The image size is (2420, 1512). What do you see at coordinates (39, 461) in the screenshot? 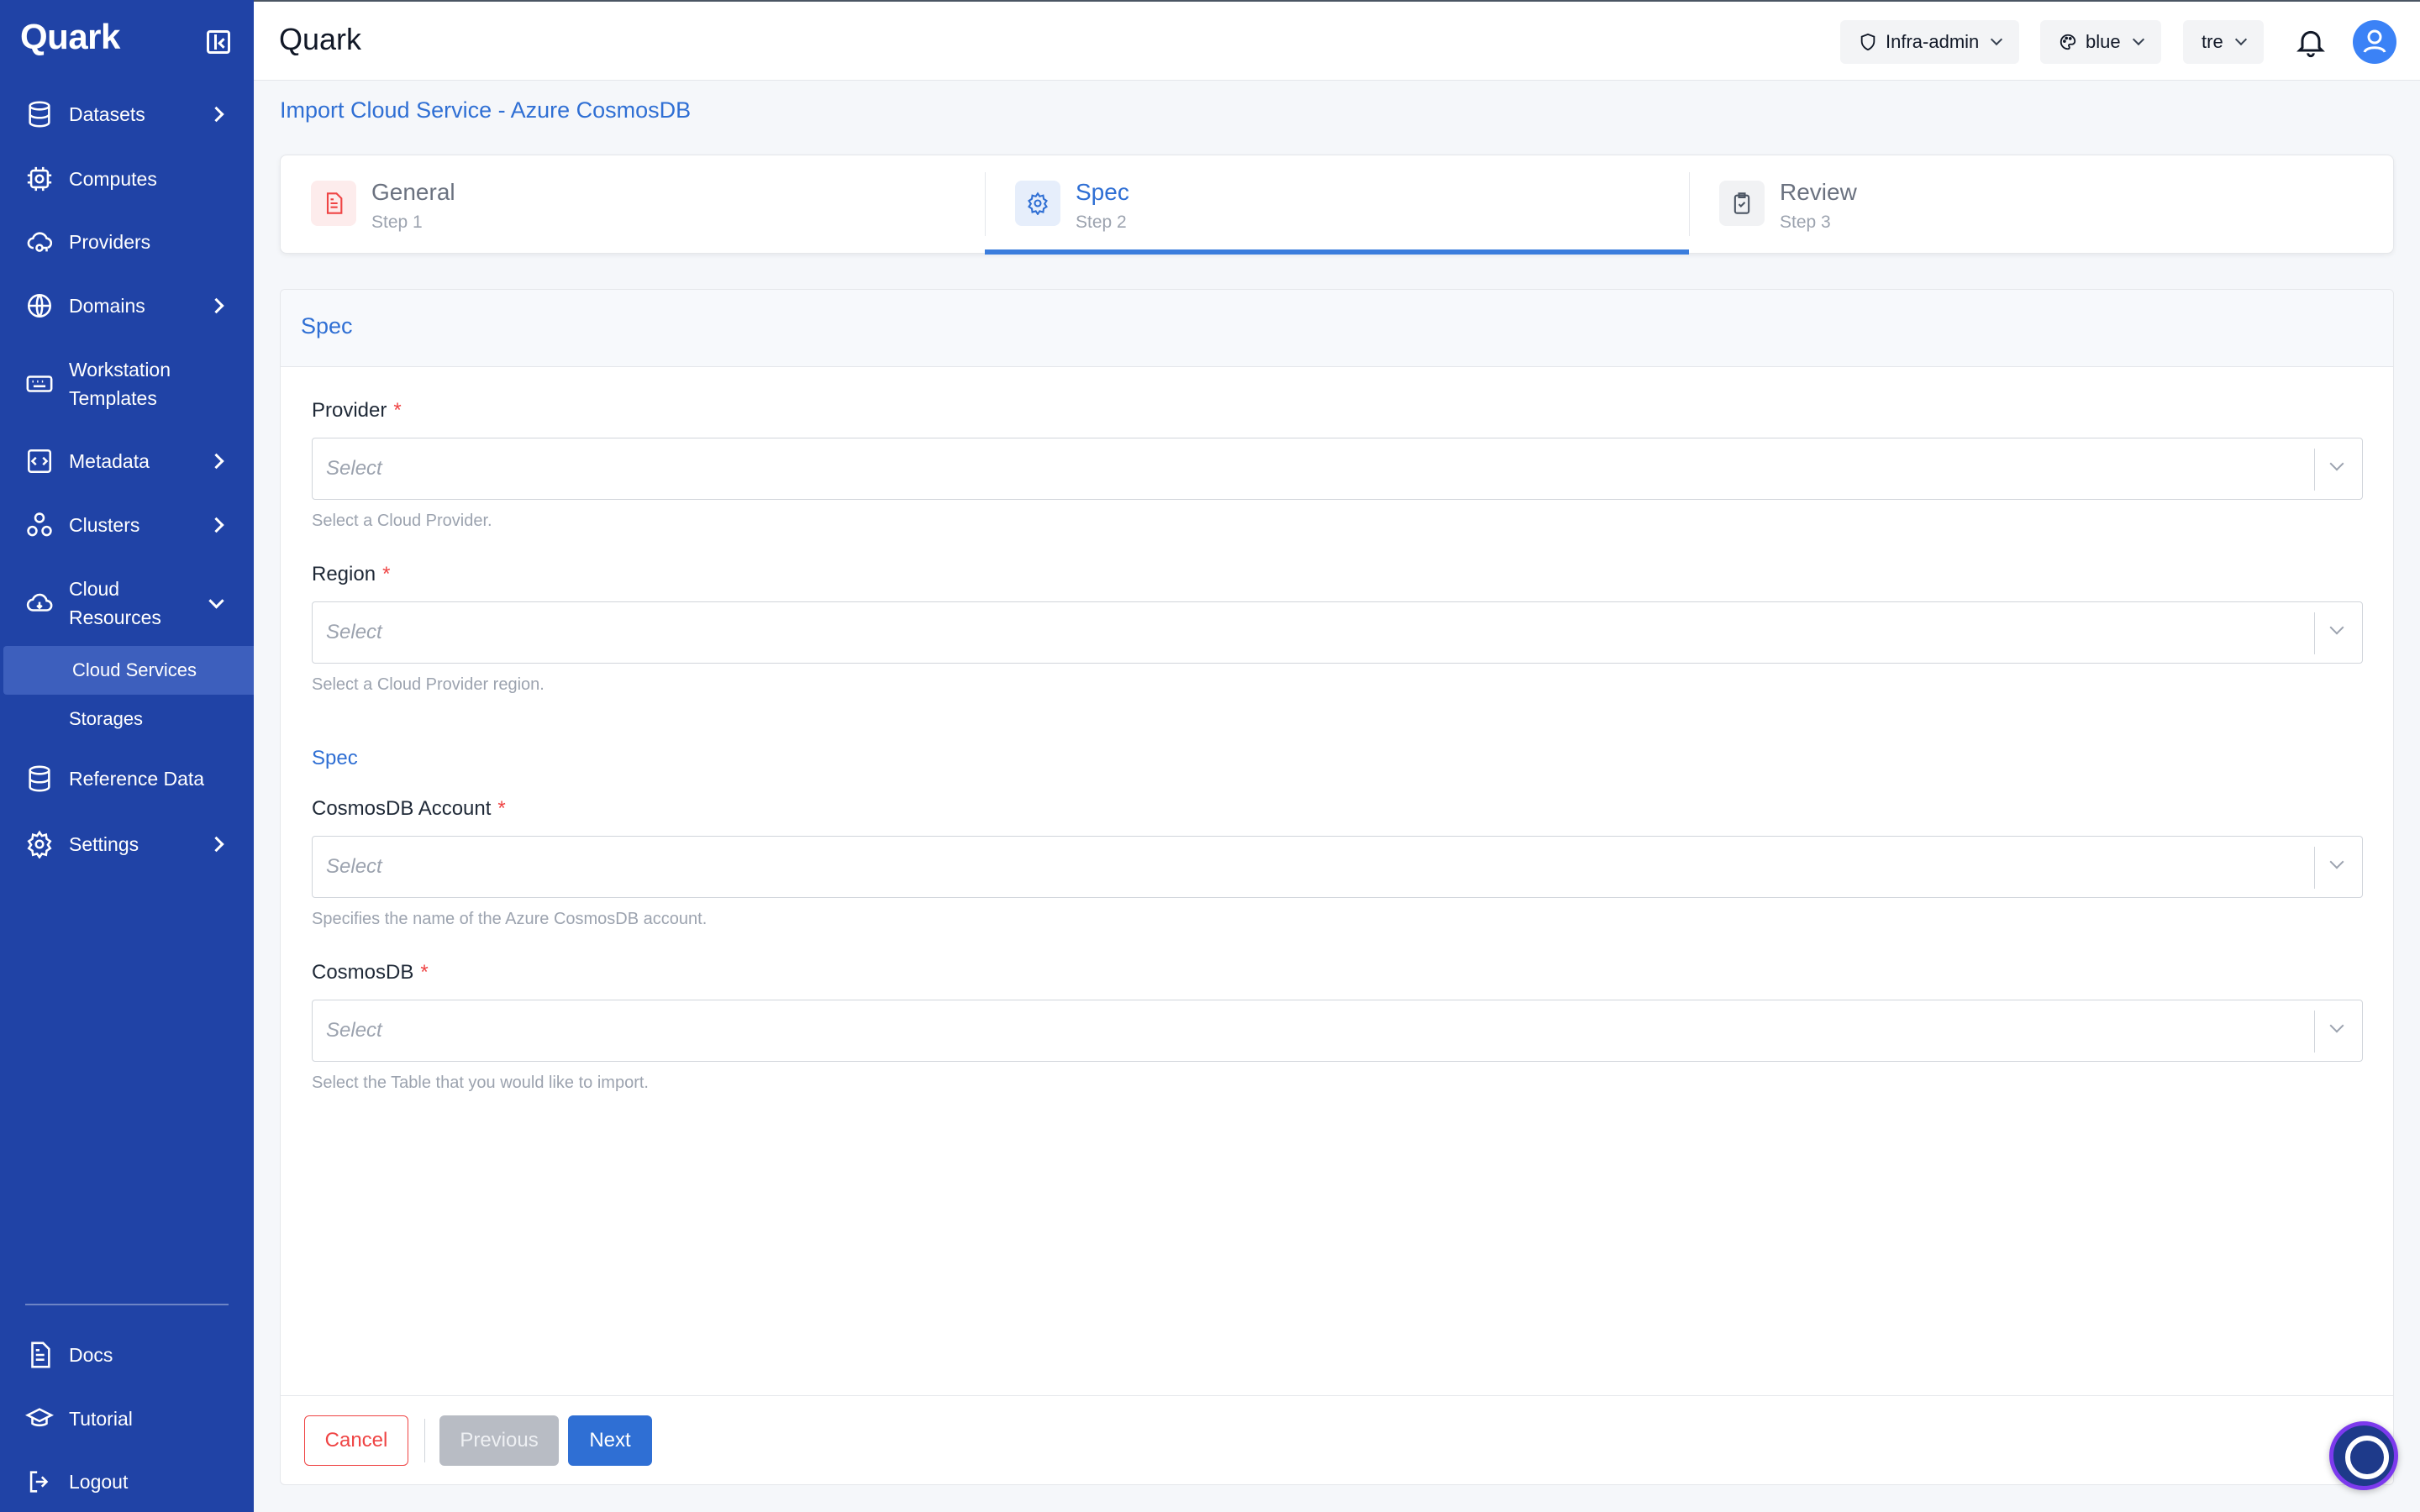
I see `code-icon` at bounding box center [39, 461].